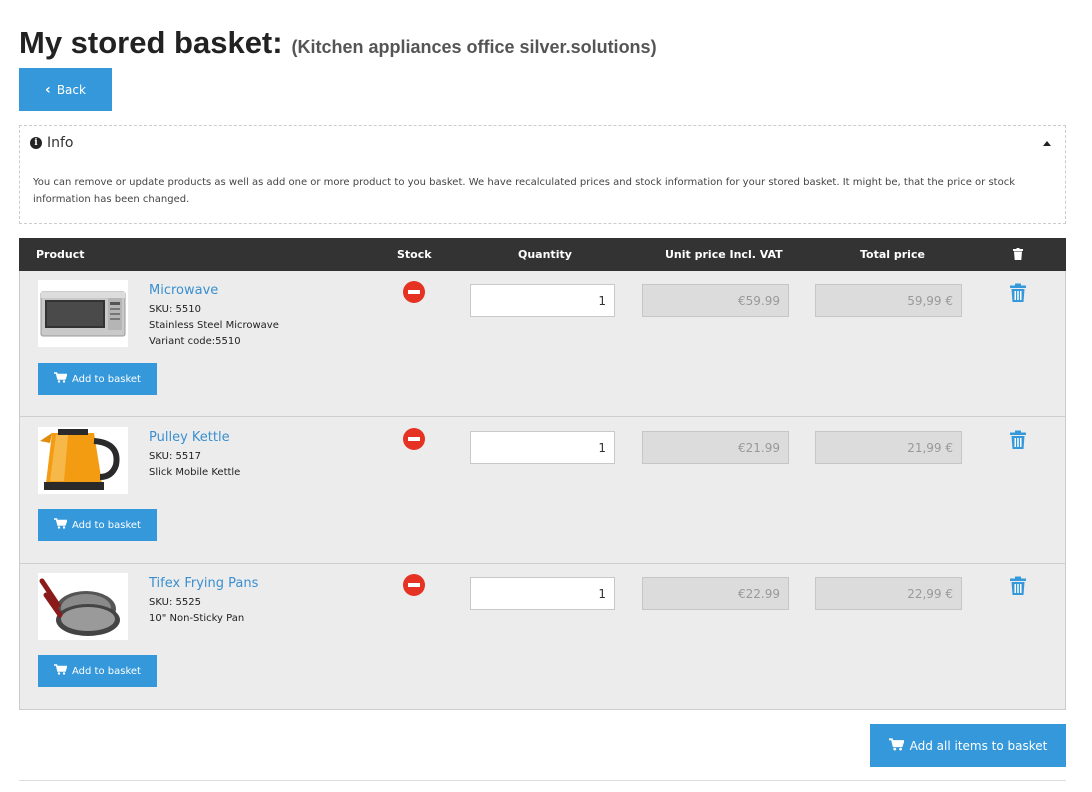 This screenshot has height=792, width=1092. I want to click on total-price-field: 21,99 €, so click(888, 447).